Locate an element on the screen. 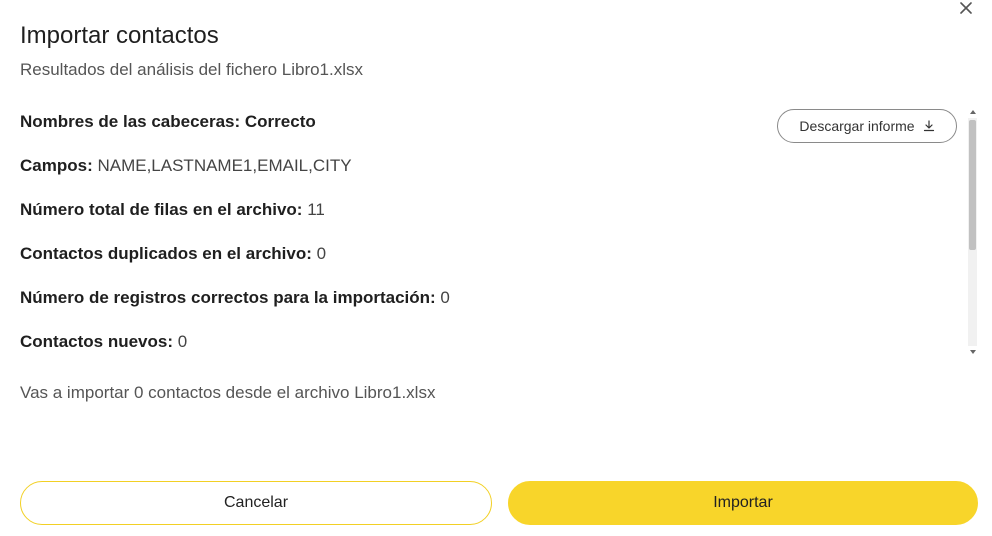 The image size is (992, 536). dialog-title: Importar contactos is located at coordinates (119, 35).